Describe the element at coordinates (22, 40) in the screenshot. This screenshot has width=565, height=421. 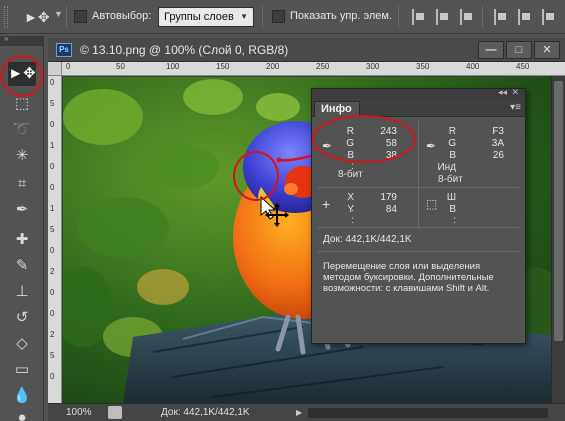
I see `tools-panel-header: »` at that location.